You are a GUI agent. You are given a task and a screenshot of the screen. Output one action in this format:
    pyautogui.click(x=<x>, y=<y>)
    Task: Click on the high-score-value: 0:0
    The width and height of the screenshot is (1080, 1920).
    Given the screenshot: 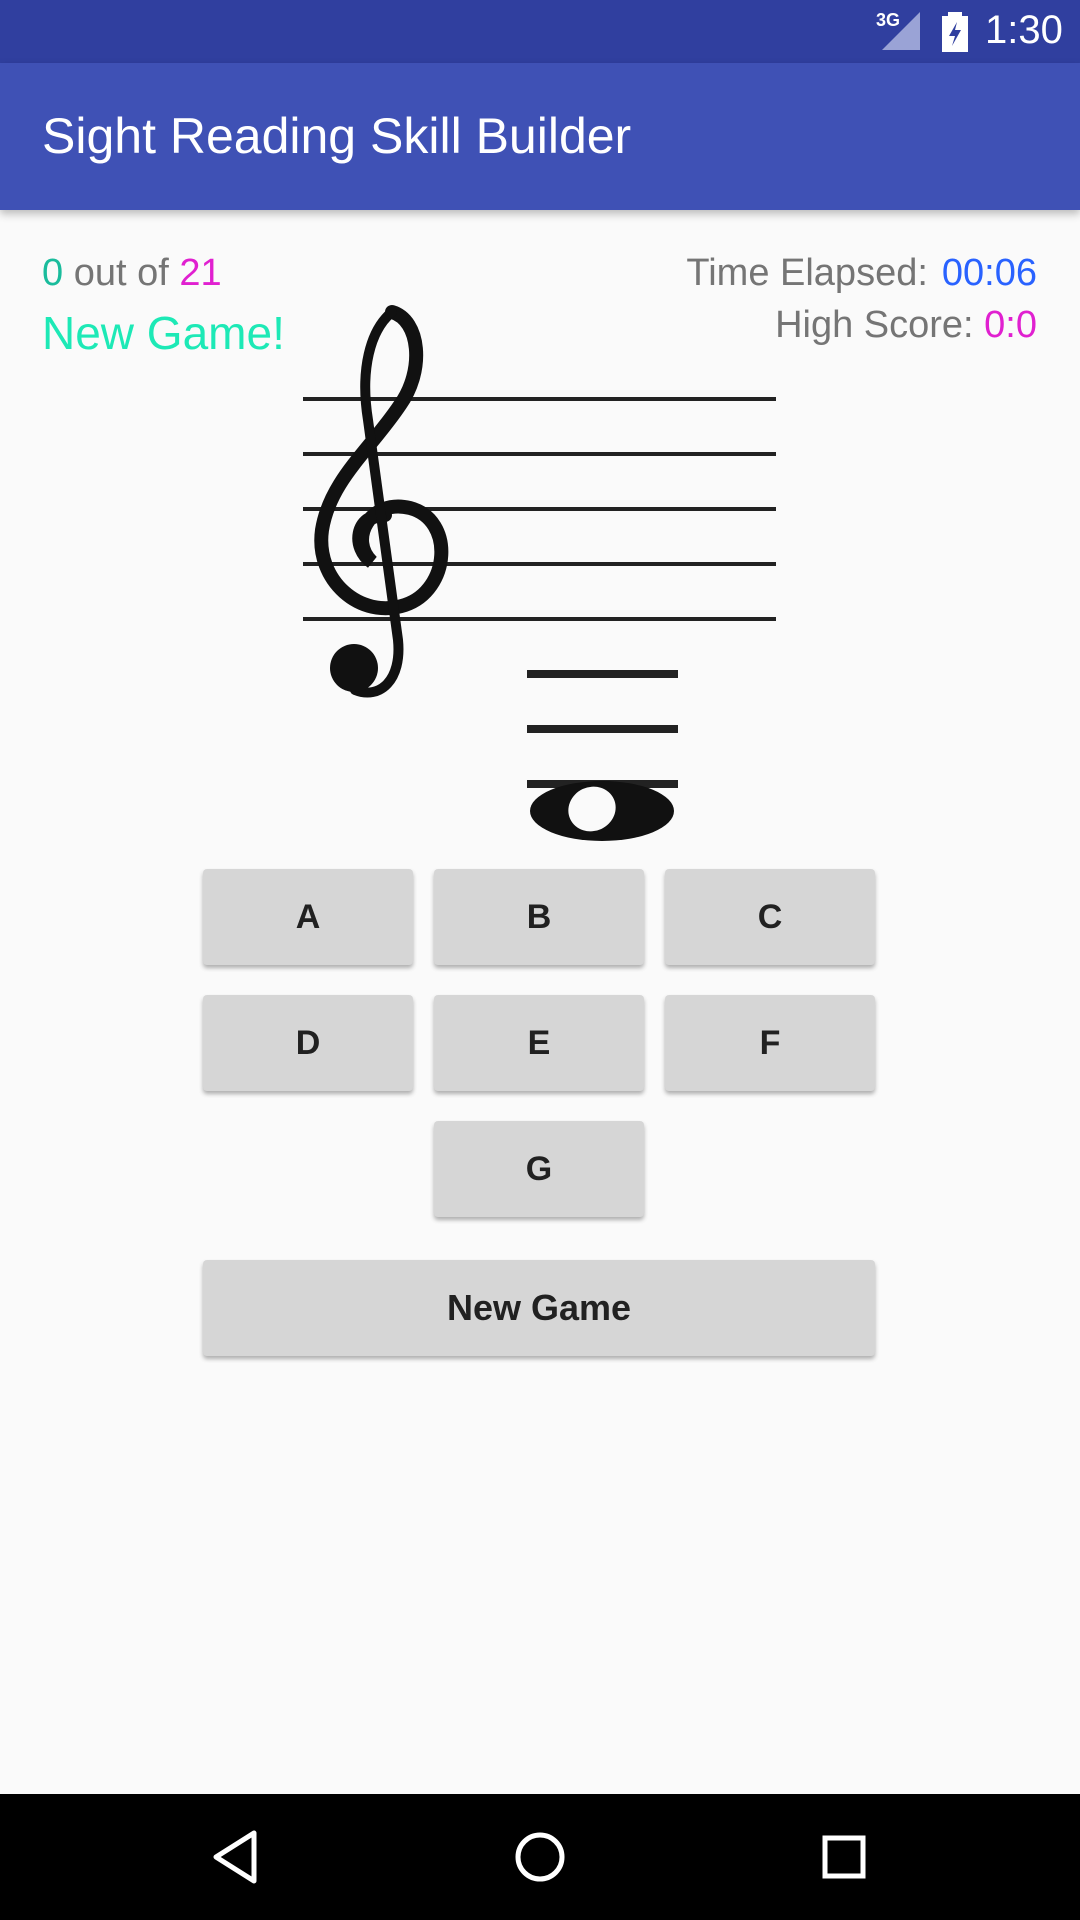 What is the action you would take?
    pyautogui.click(x=1010, y=325)
    